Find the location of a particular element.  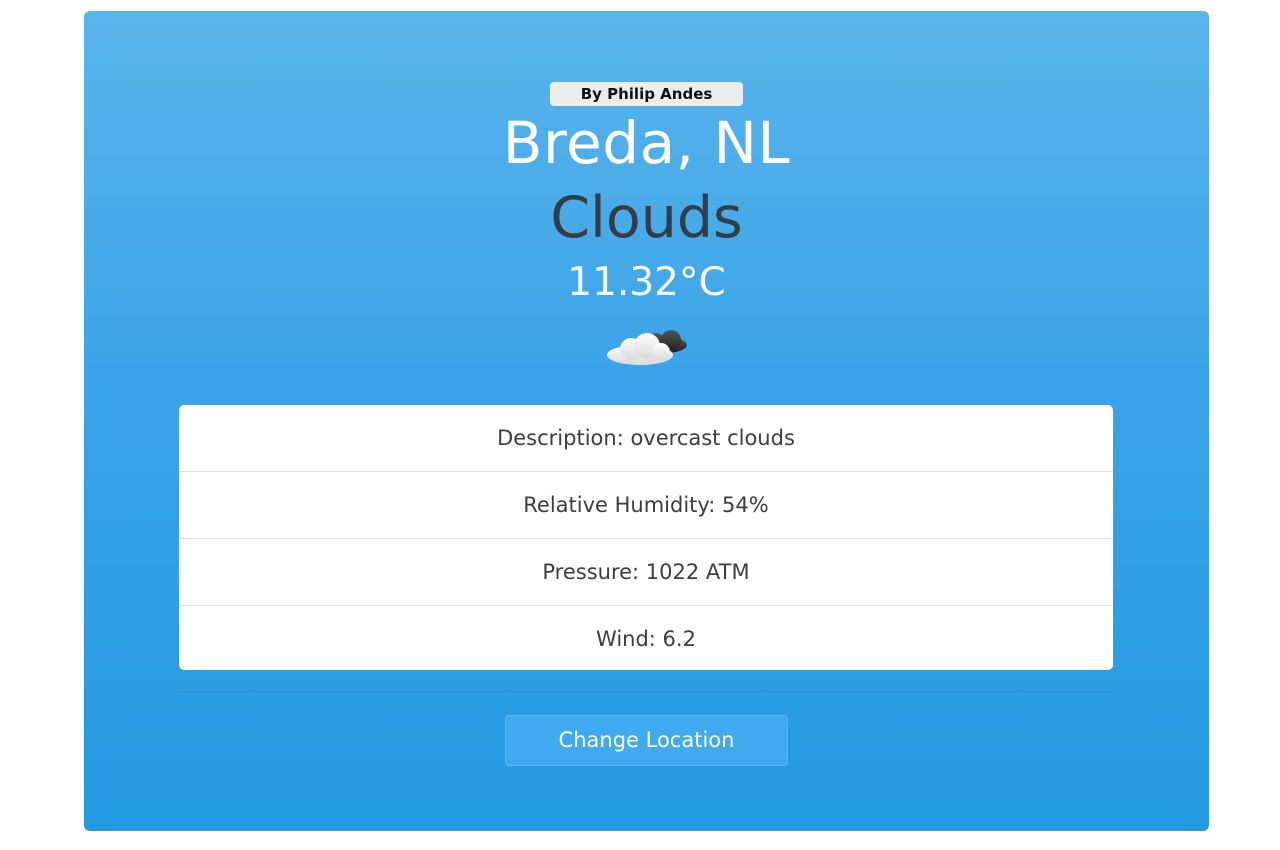

detail-humidity: Relative Humidity: 54% is located at coordinates (646, 505).